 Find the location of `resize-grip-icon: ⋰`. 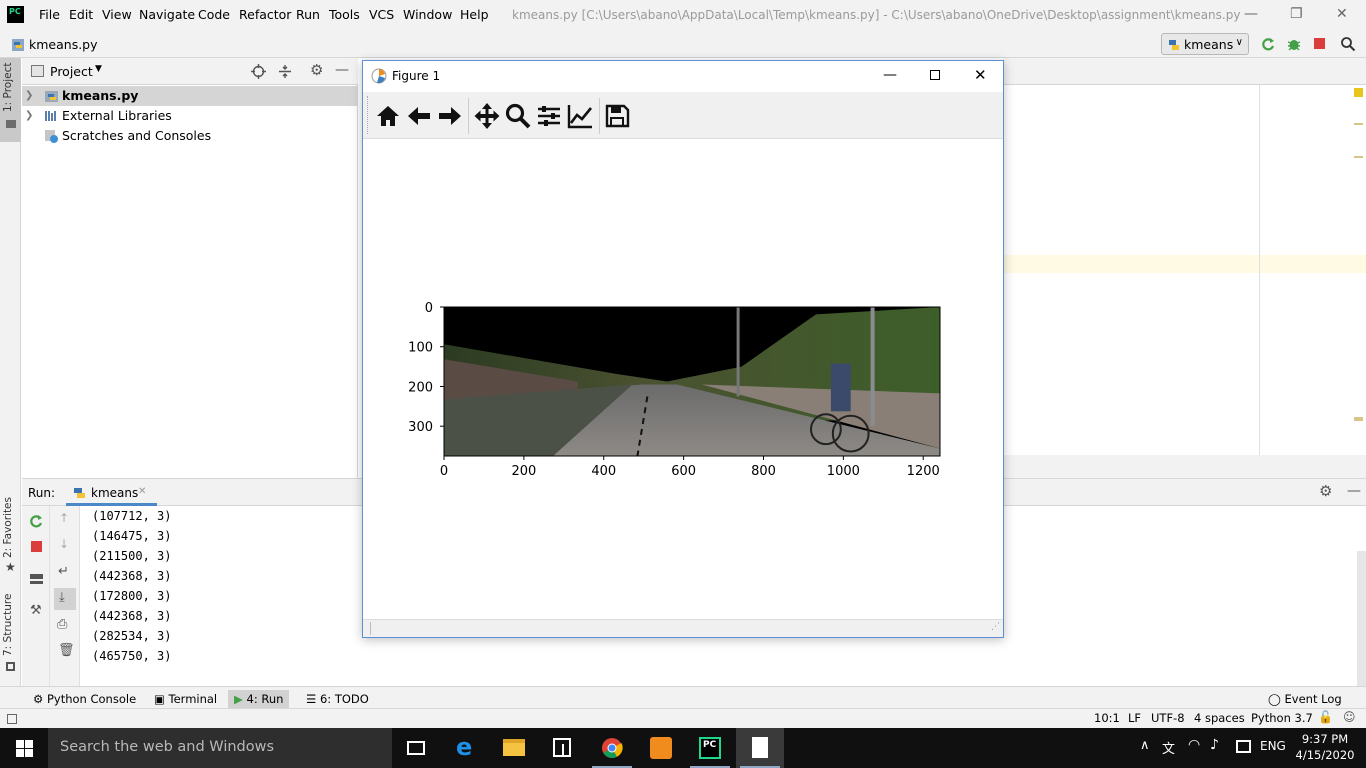

resize-grip-icon: ⋰ is located at coordinates (995, 627).